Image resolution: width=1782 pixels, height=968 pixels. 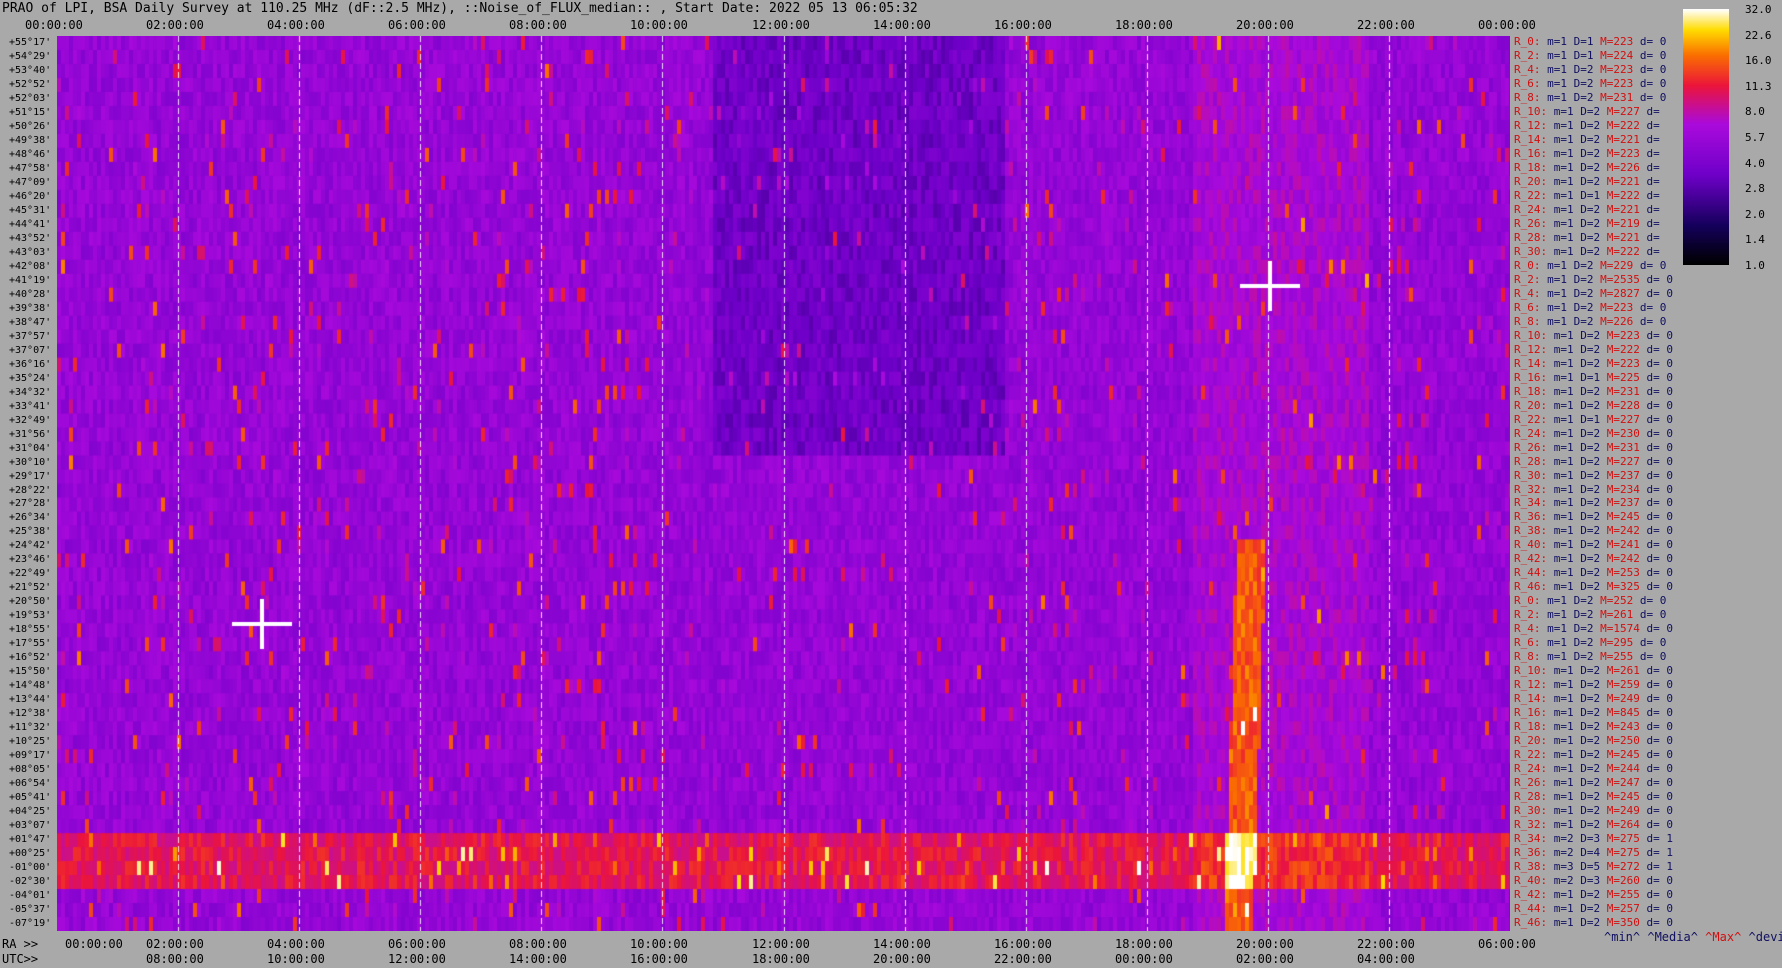 What do you see at coordinates (417, 25) in the screenshot?
I see `top-tick: 06:00:00` at bounding box center [417, 25].